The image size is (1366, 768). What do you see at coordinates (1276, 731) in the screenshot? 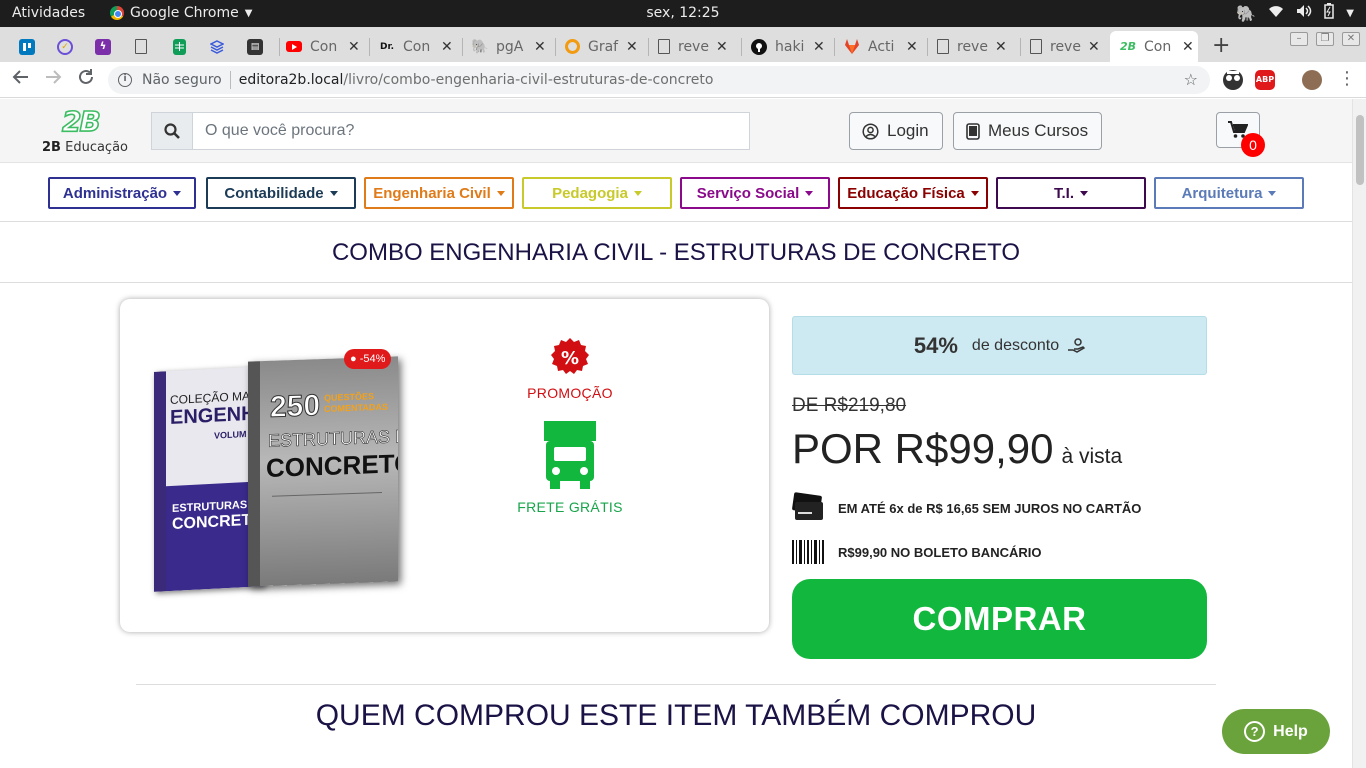
I see `help-button: ? Help` at bounding box center [1276, 731].